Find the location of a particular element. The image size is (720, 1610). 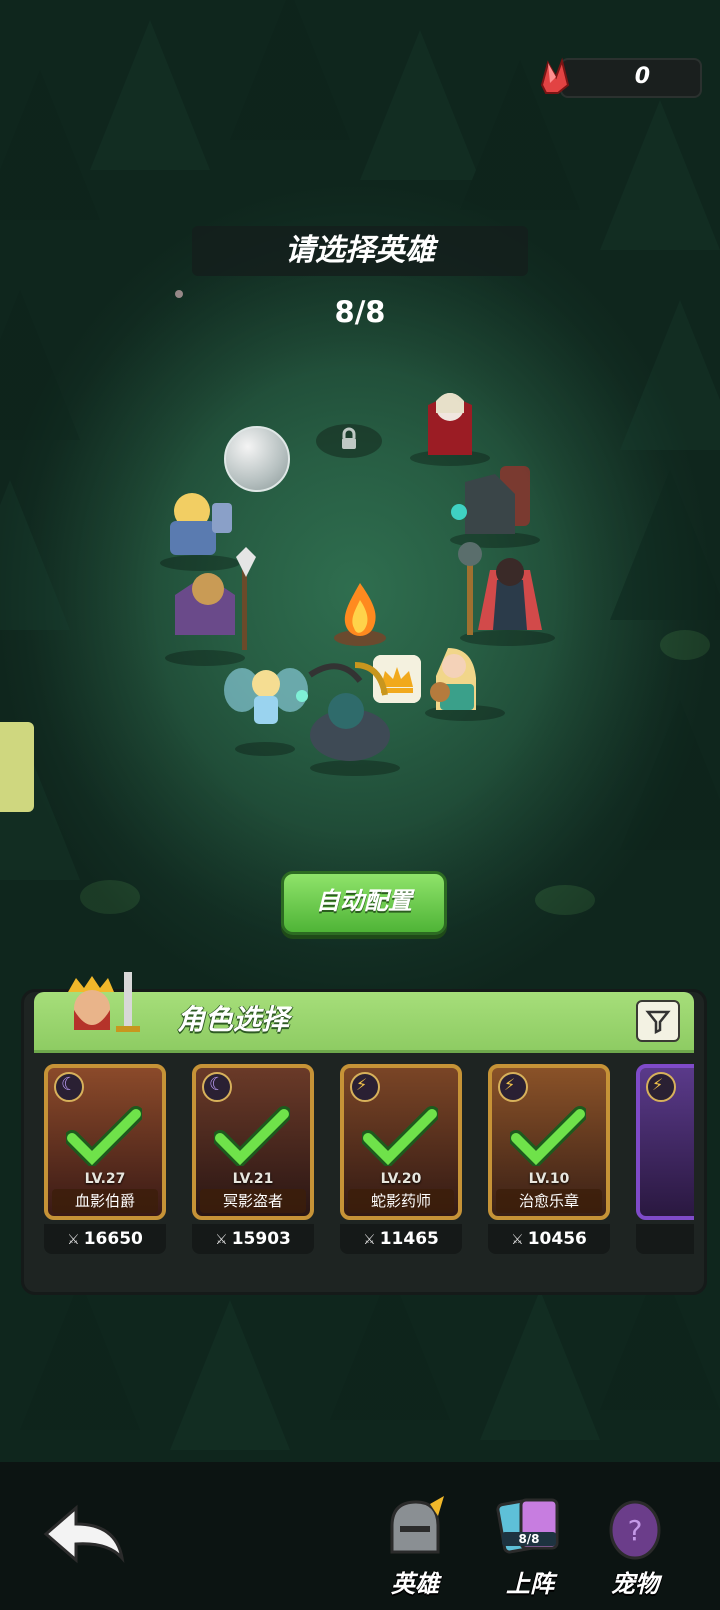

hero-power: ⚔ 15903 is located at coordinates (253, 1239).